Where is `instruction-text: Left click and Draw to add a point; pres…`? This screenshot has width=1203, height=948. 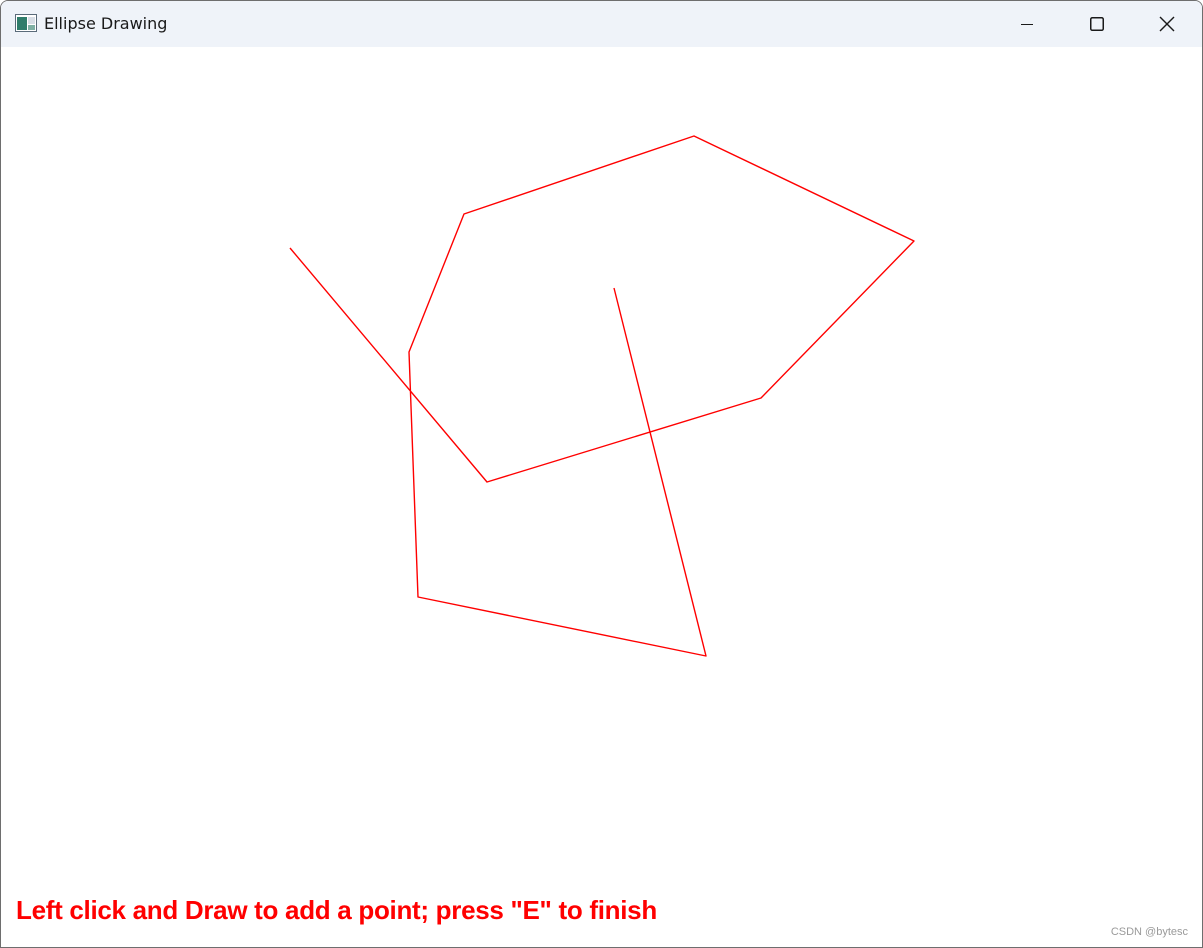
instruction-text: Left click and Draw to add a point; pres… is located at coordinates (336, 910).